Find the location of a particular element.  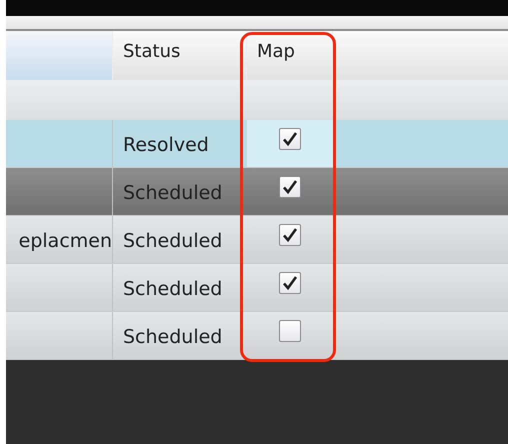

column-header: Map is located at coordinates (290, 55).